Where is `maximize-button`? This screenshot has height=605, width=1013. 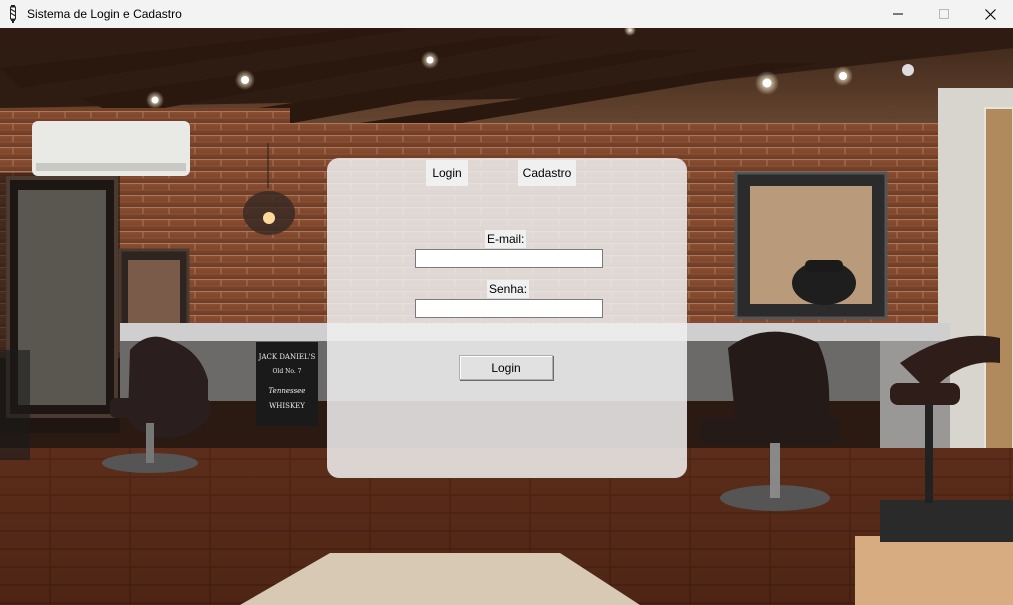 maximize-button is located at coordinates (944, 14).